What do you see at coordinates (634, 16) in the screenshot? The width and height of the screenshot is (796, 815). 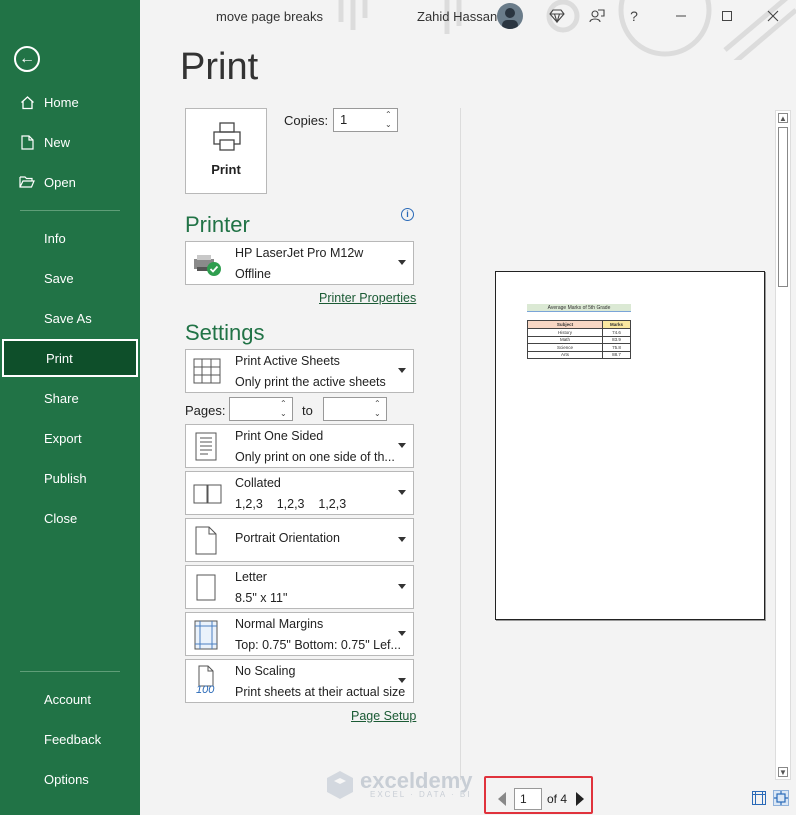 I see `help-icon: ?` at bounding box center [634, 16].